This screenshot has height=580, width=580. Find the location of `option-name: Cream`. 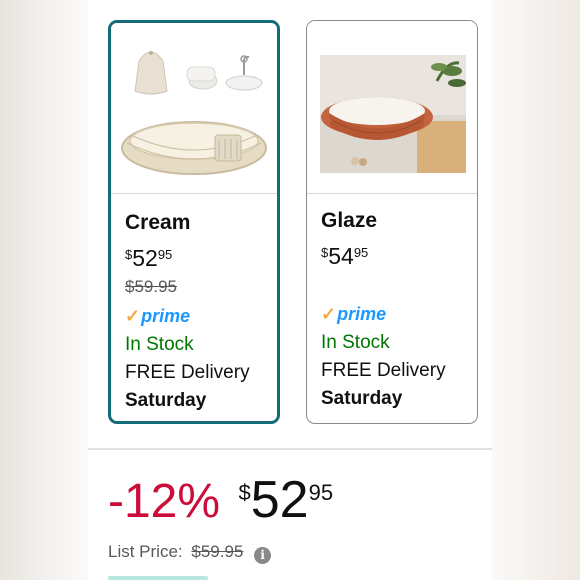

option-name: Cream is located at coordinates (158, 222).